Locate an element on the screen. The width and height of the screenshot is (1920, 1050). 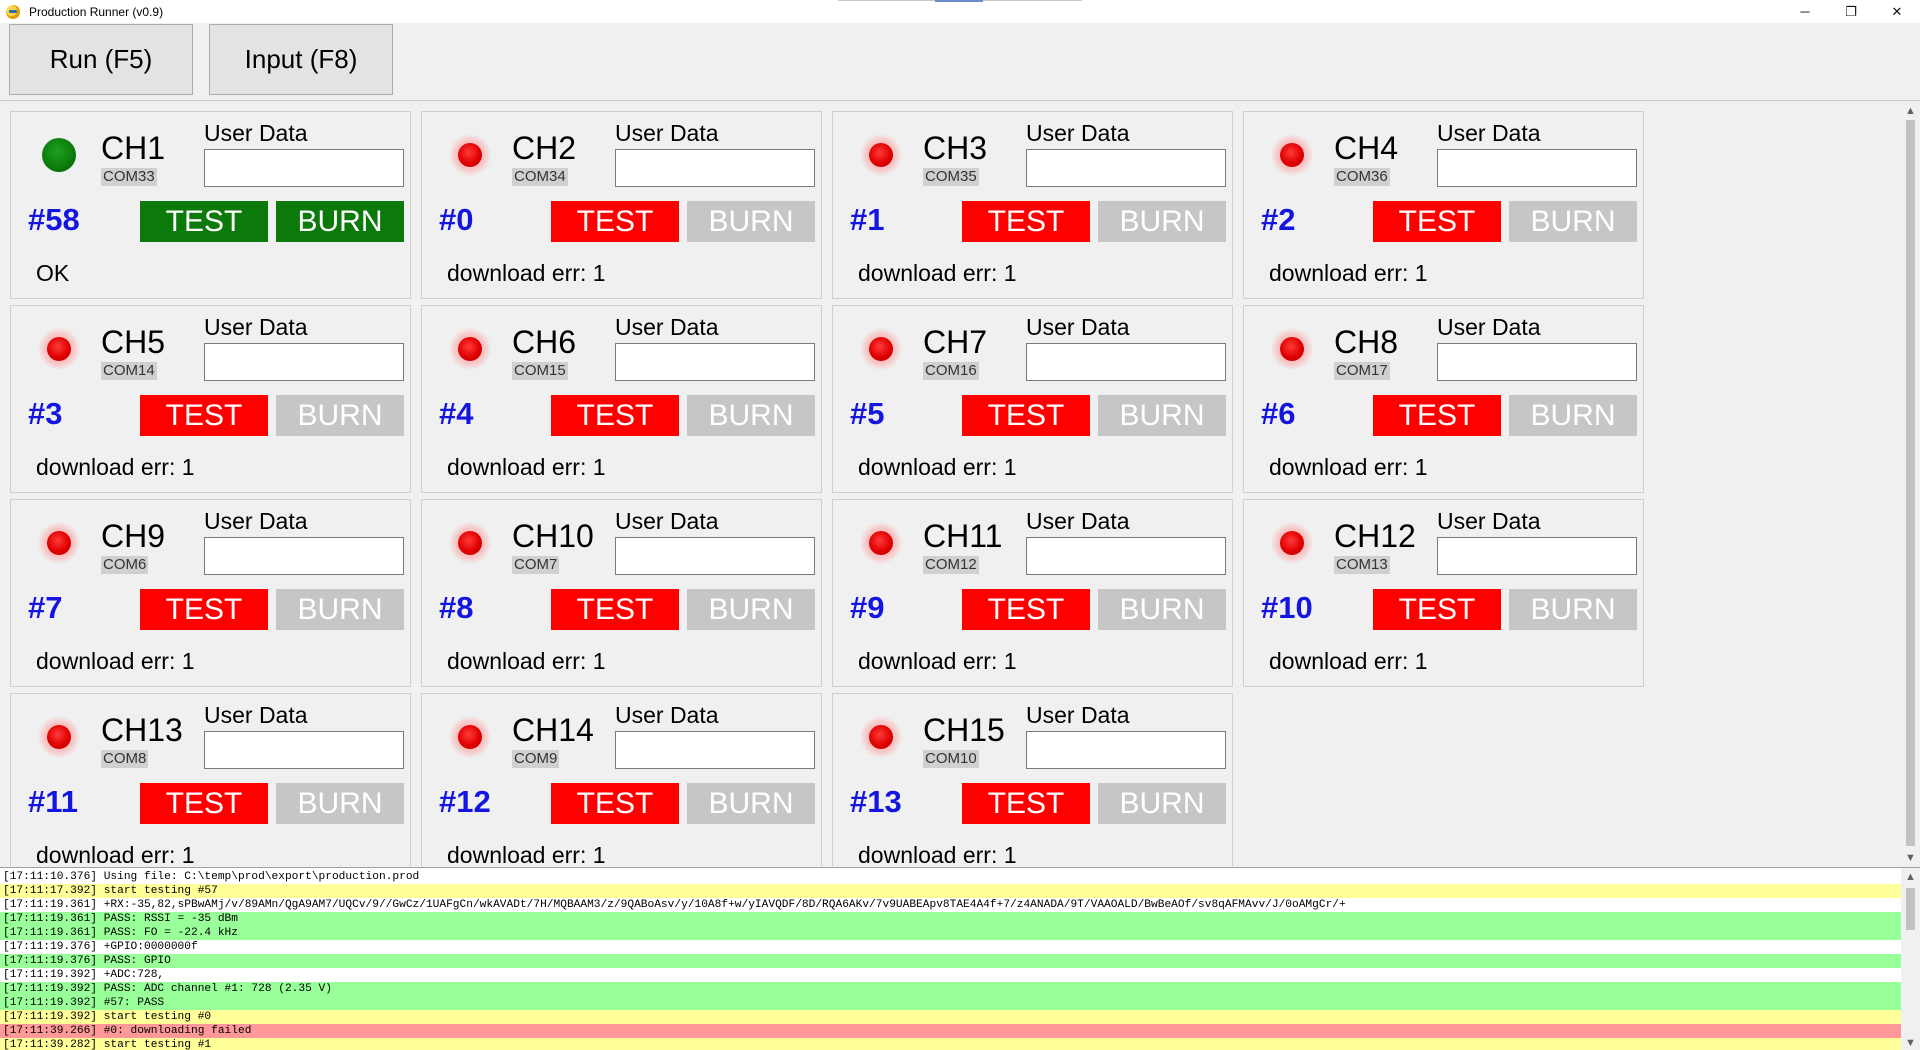
log-scroll-thumb is located at coordinates (1910, 909).